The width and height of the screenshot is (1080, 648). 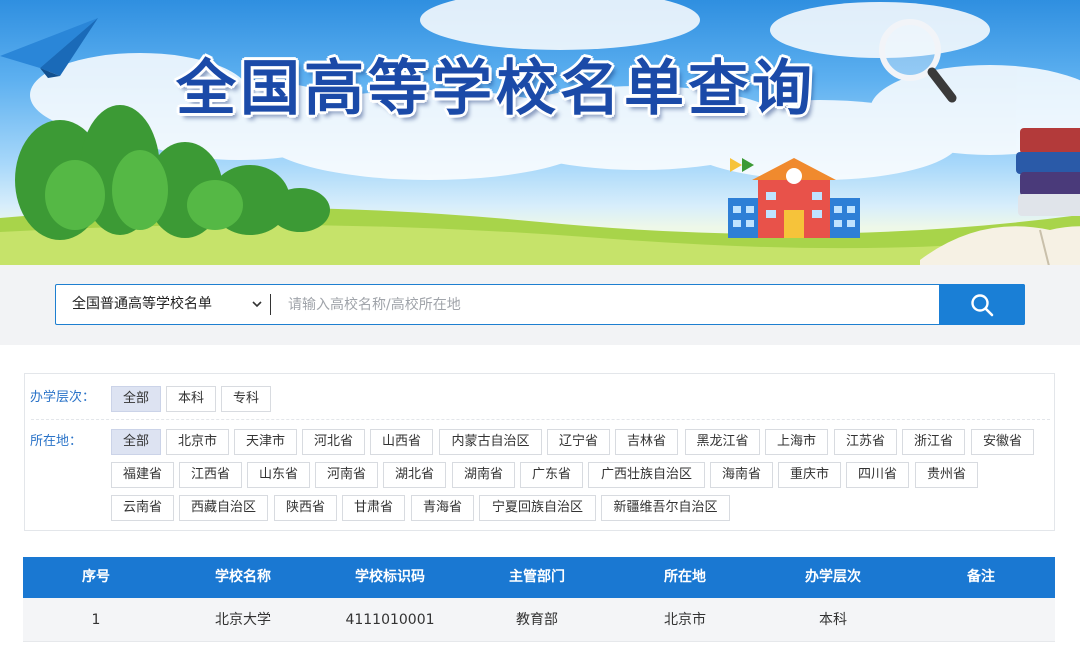 I want to click on location-option: 江苏省, so click(x=865, y=442).